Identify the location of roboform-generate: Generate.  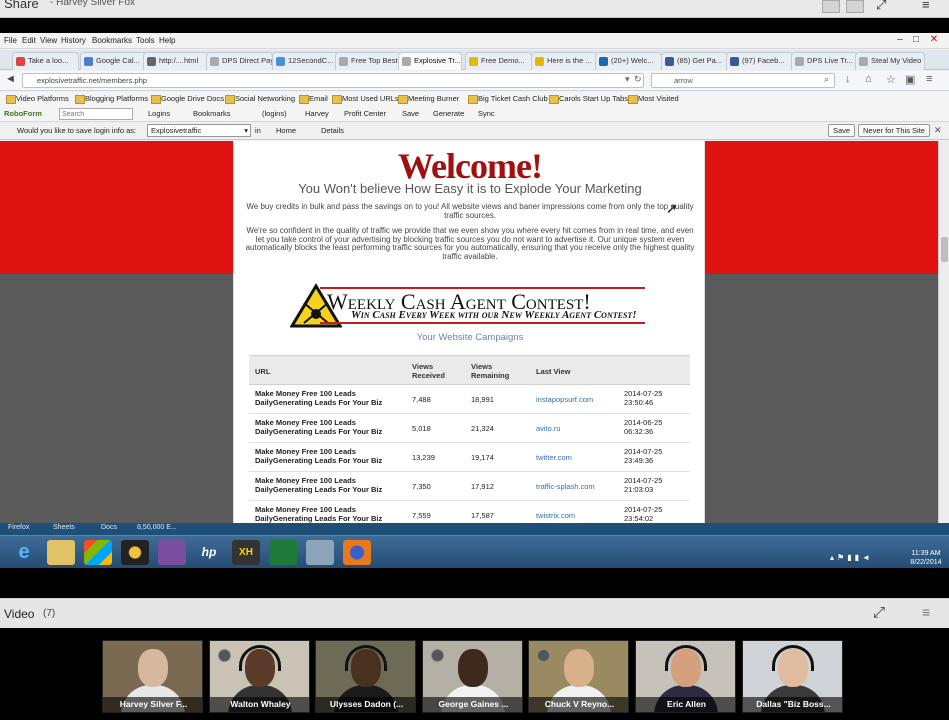
(448, 113).